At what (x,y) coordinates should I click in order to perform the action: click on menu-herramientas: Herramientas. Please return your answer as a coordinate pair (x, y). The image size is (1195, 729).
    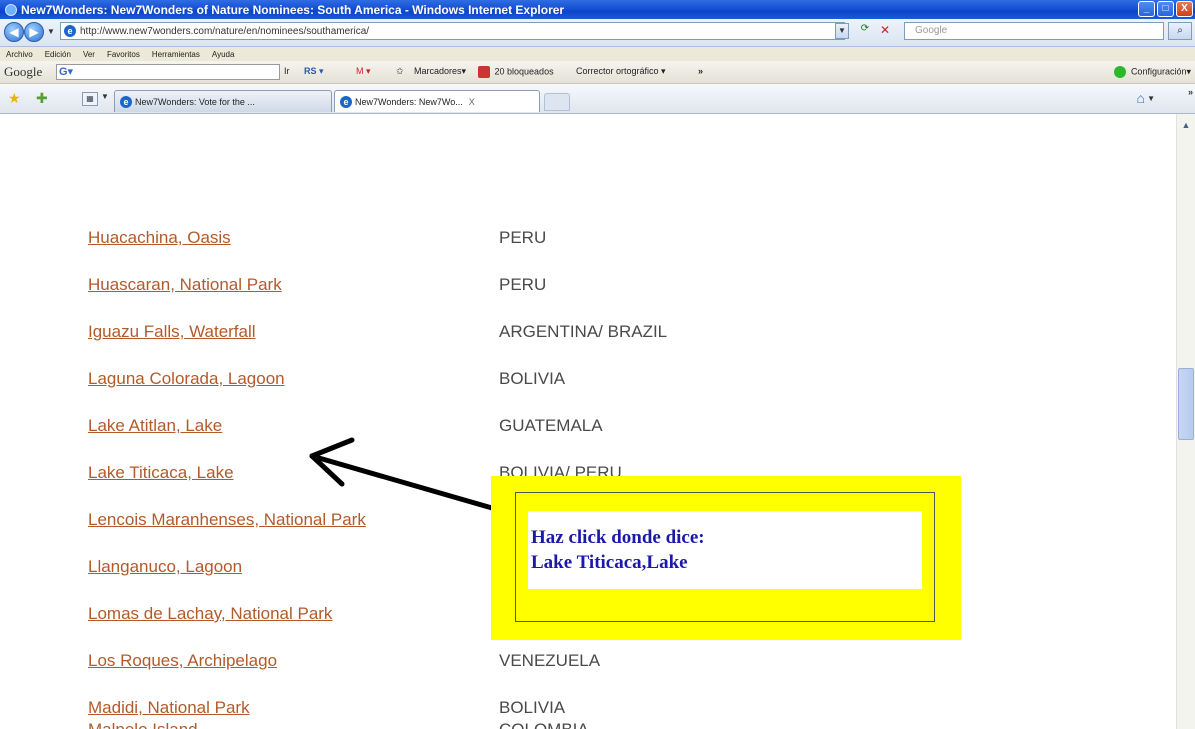
    Looking at the image, I should click on (176, 54).